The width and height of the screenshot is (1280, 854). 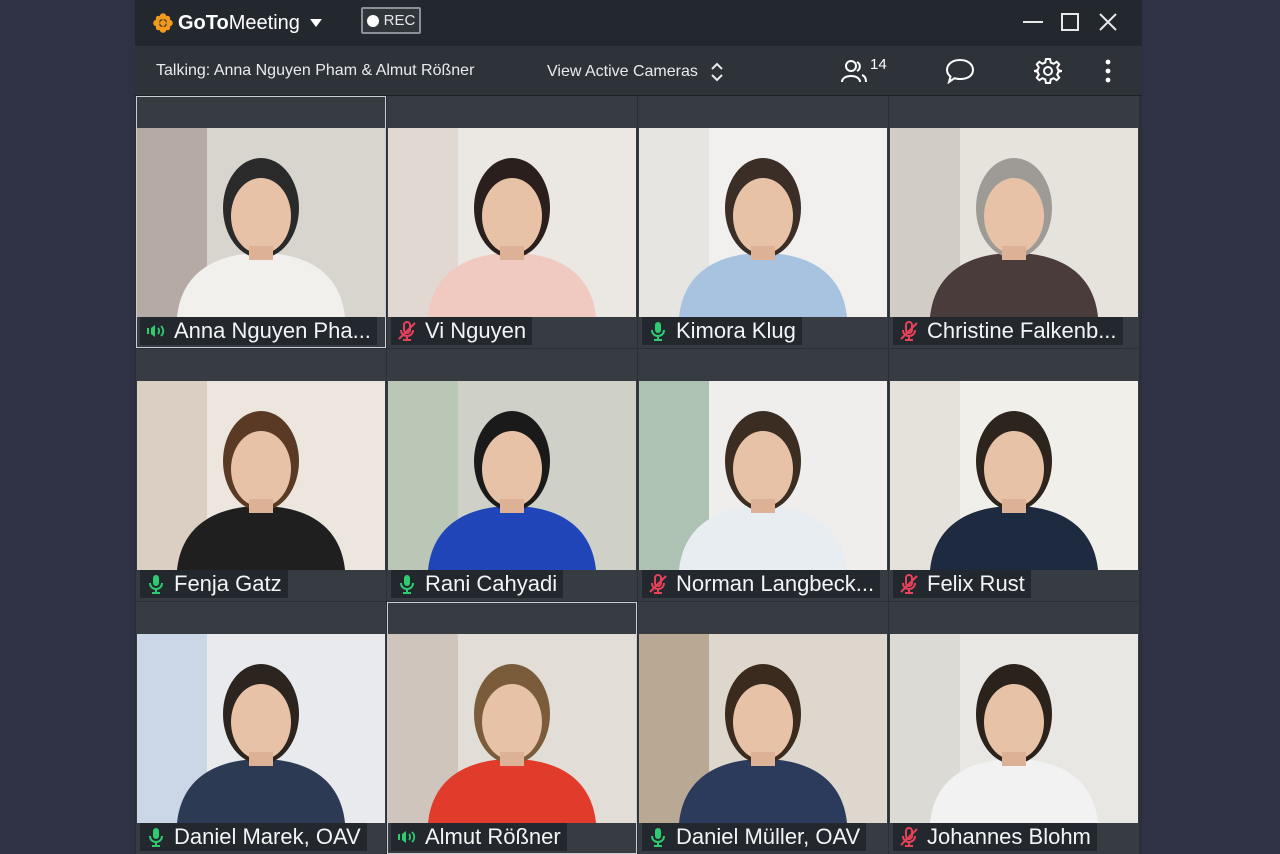 I want to click on record-button: REC, so click(x=391, y=20).